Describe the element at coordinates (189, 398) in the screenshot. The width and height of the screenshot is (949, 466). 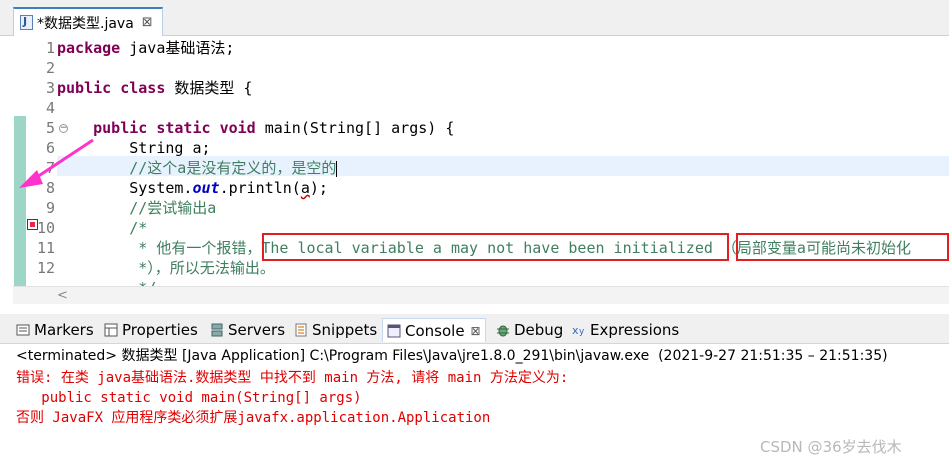
I see `console-output-line: public static void main(String[] args)` at that location.